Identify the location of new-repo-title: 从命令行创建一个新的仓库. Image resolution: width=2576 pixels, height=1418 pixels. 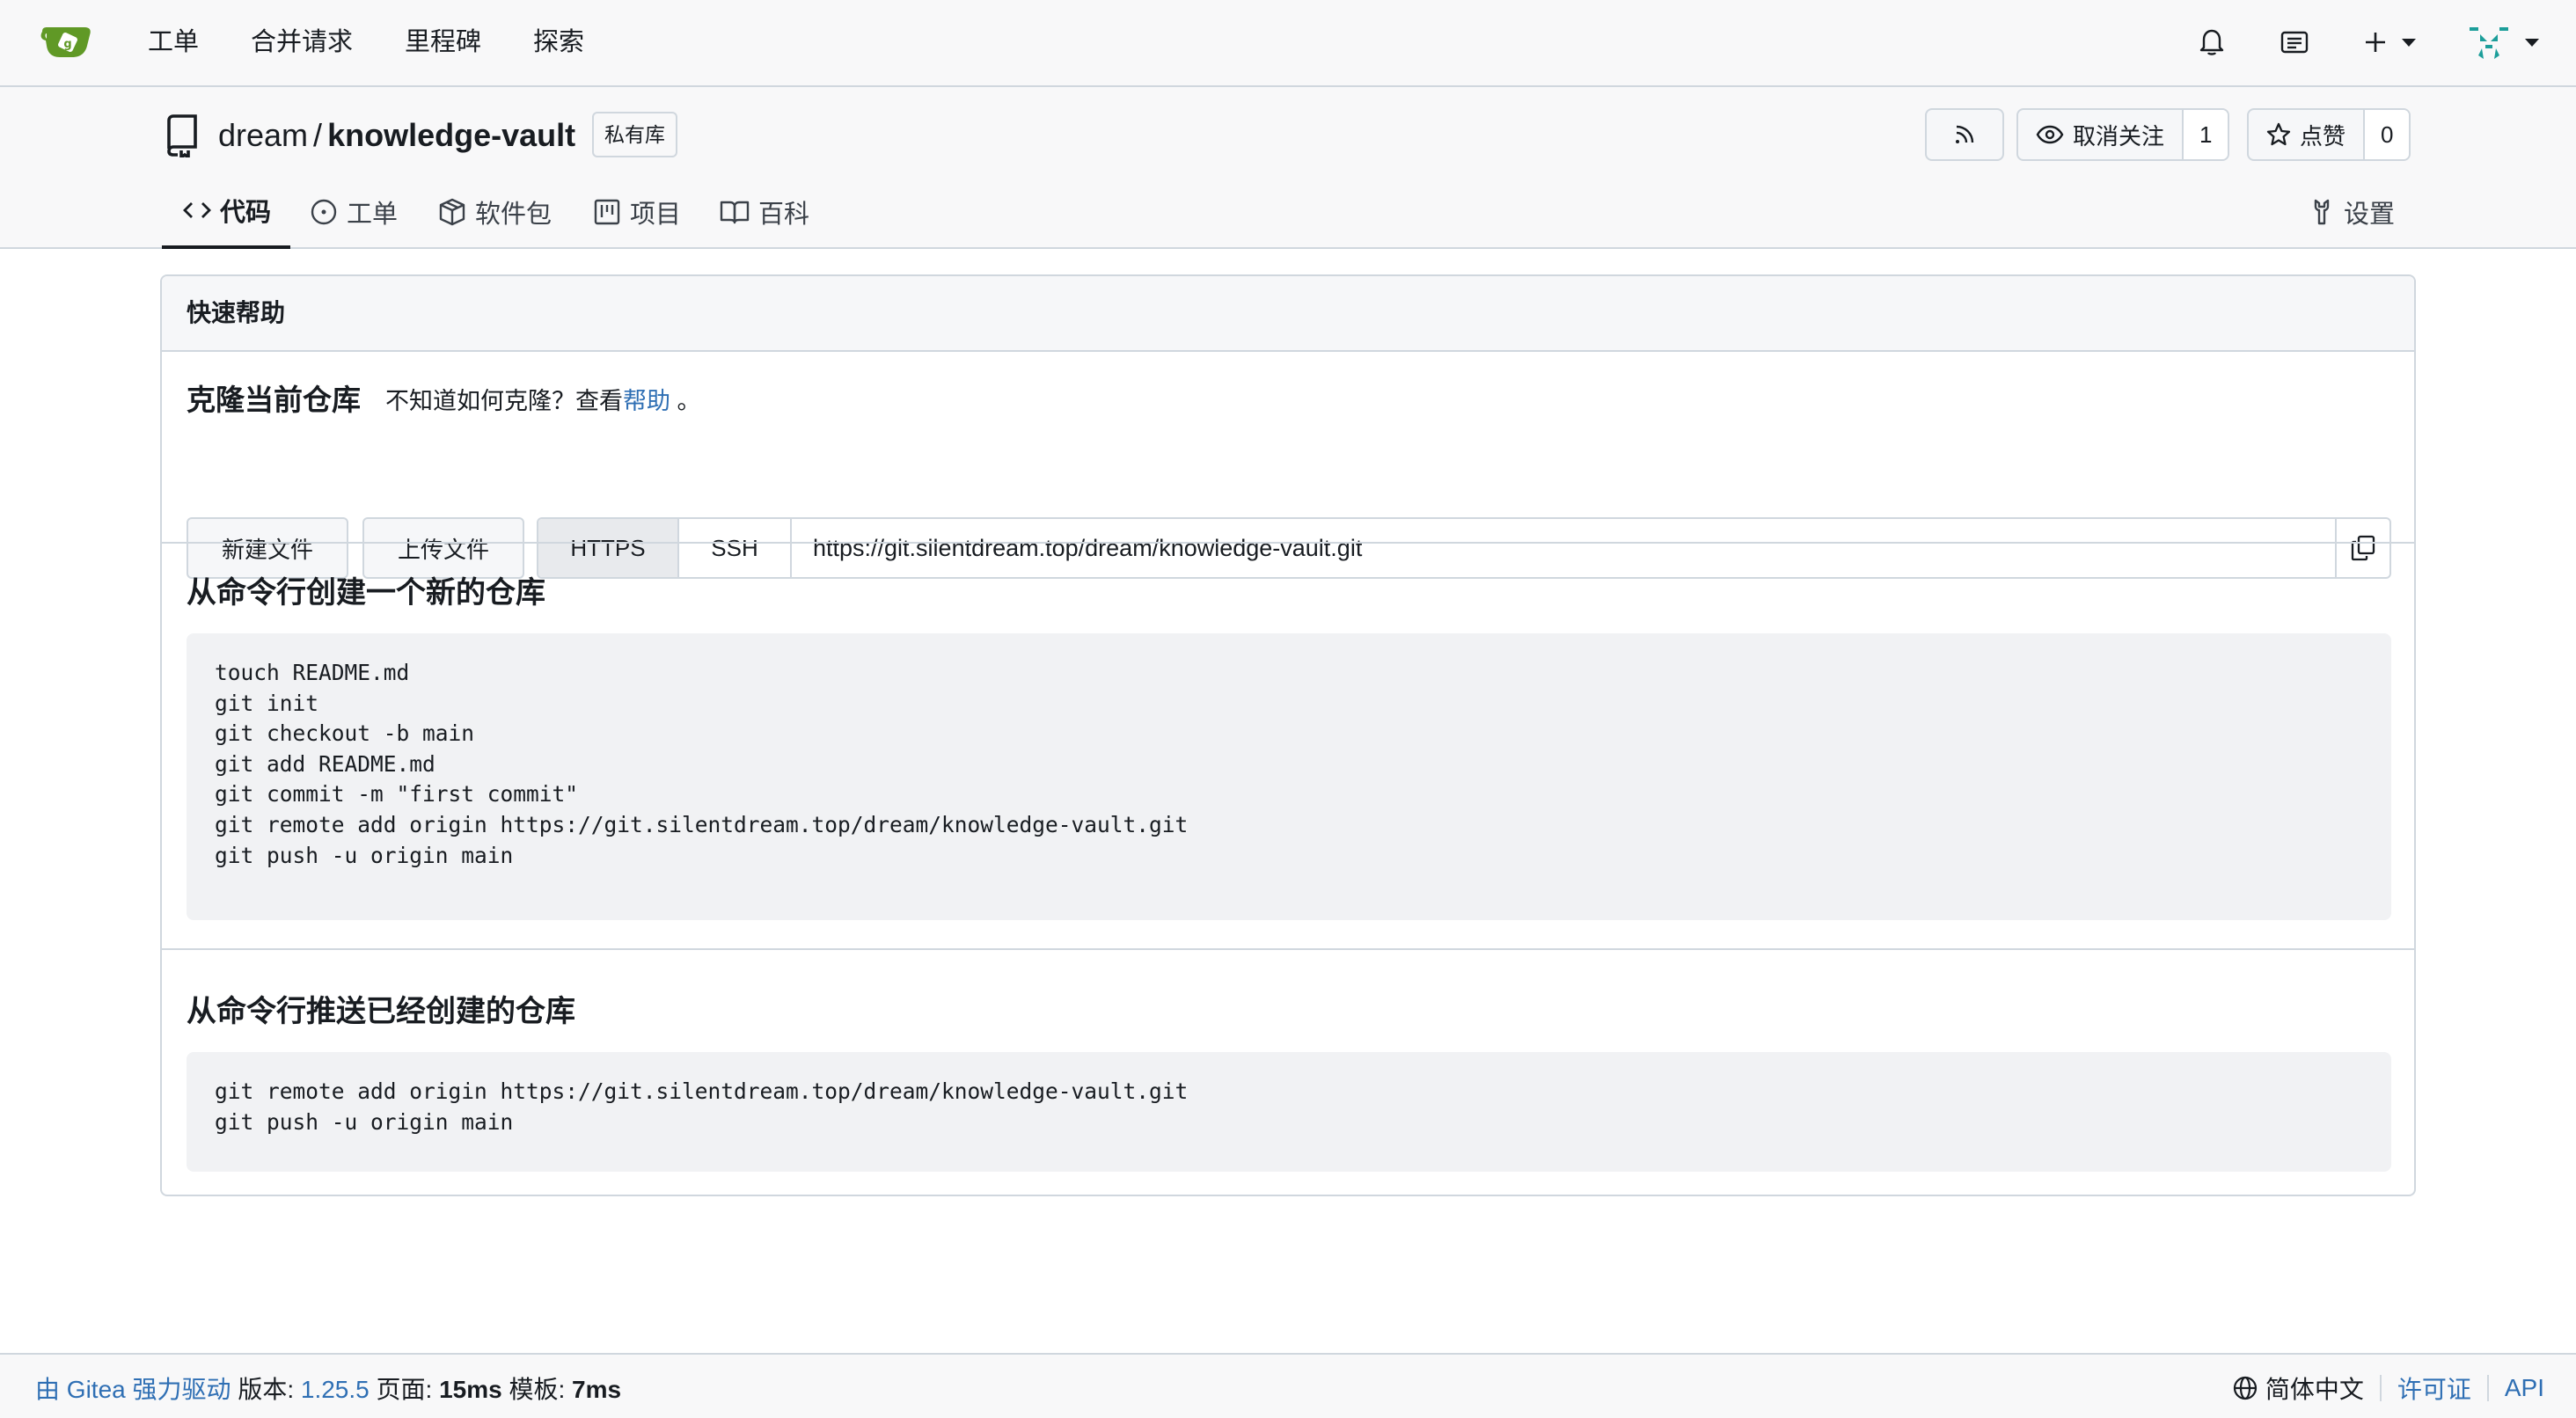
(366, 593).